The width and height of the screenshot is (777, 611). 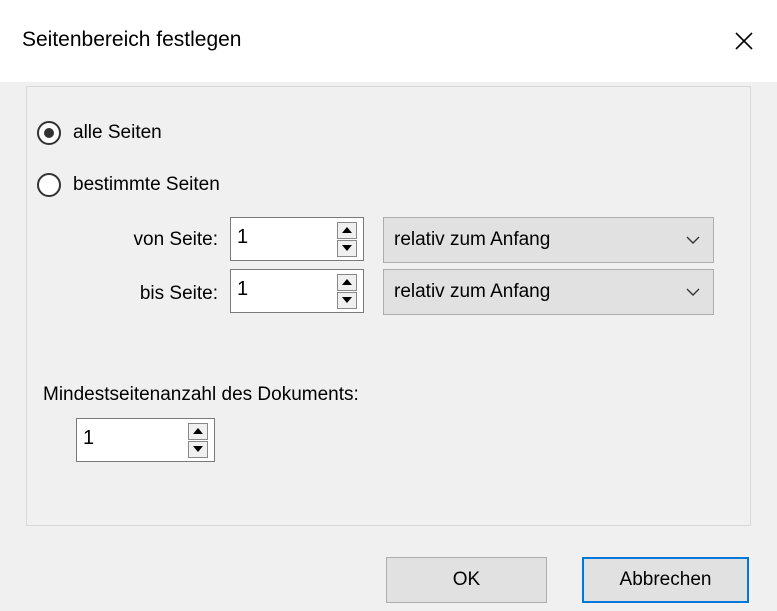 I want to click on from-page-spin-buttons, so click(x=347, y=239).